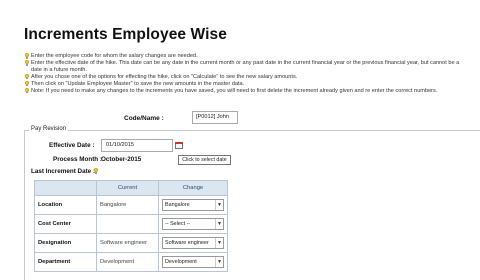 This screenshot has width=480, height=280. What do you see at coordinates (179, 145) in the screenshot?
I see `calendar-icon` at bounding box center [179, 145].